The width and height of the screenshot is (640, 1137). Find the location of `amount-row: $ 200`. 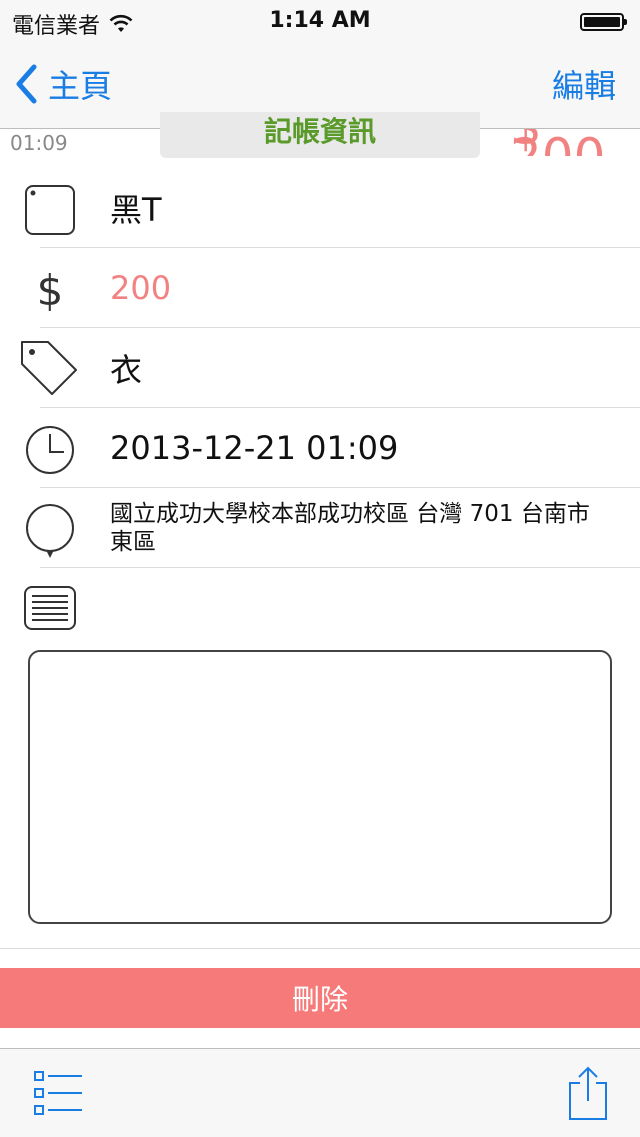

amount-row: $ 200 is located at coordinates (320, 288).